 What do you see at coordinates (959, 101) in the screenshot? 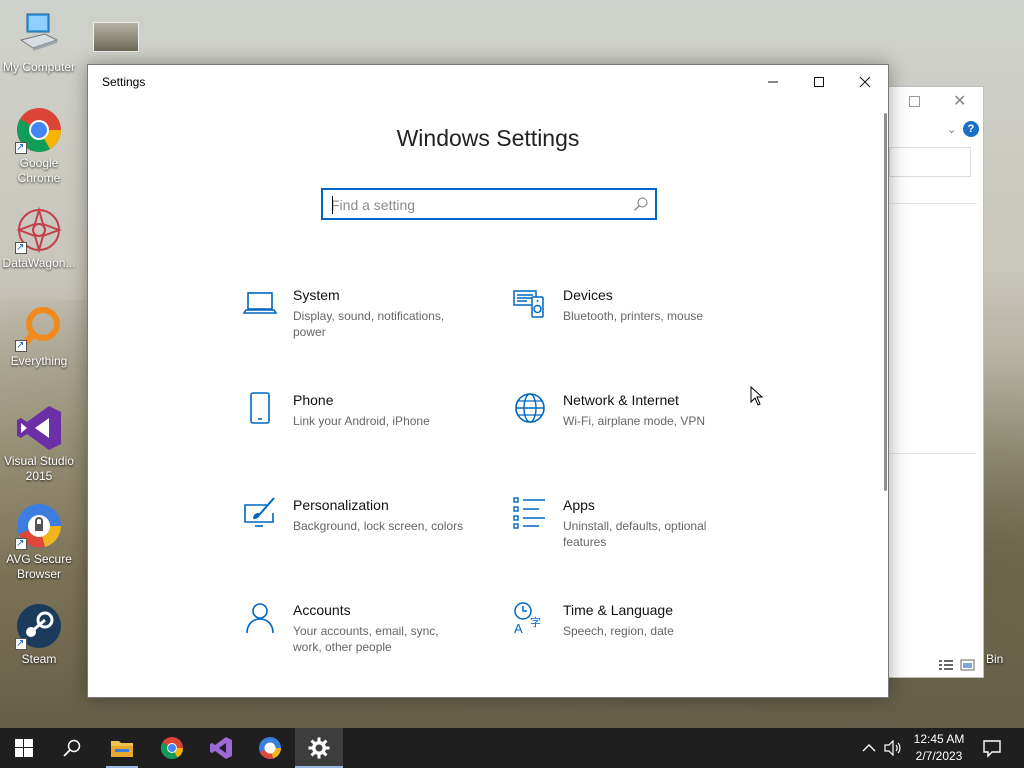
I see `close-icon: ✕` at bounding box center [959, 101].